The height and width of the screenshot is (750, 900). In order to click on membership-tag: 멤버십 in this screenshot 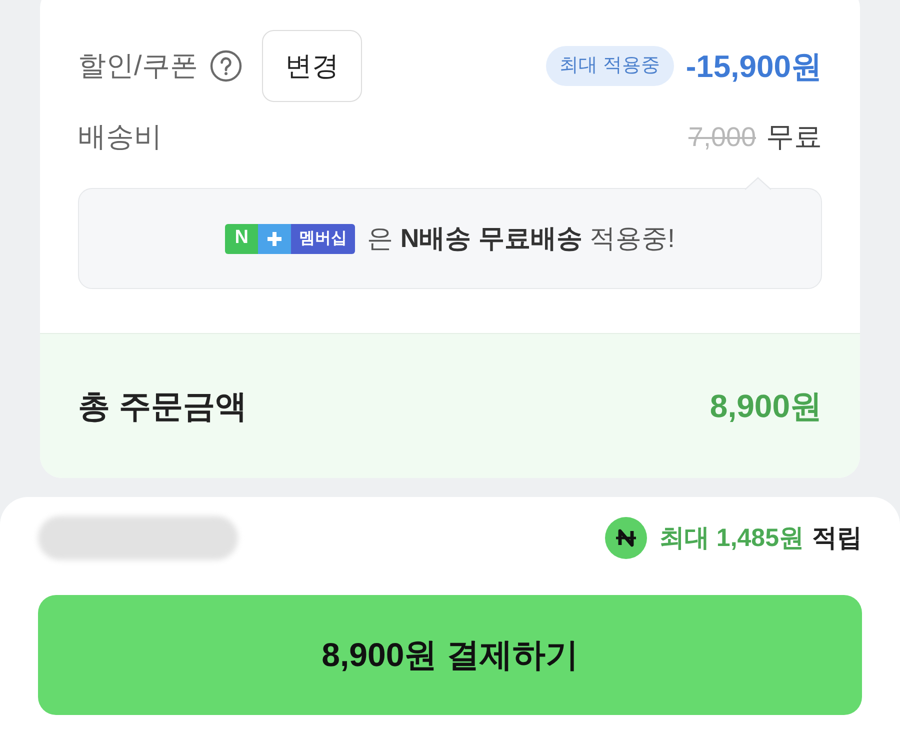, I will do `click(323, 239)`.